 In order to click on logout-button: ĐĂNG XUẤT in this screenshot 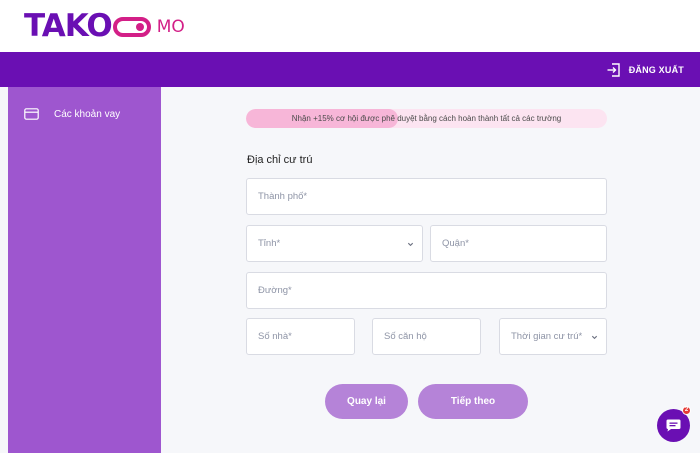, I will do `click(645, 70)`.